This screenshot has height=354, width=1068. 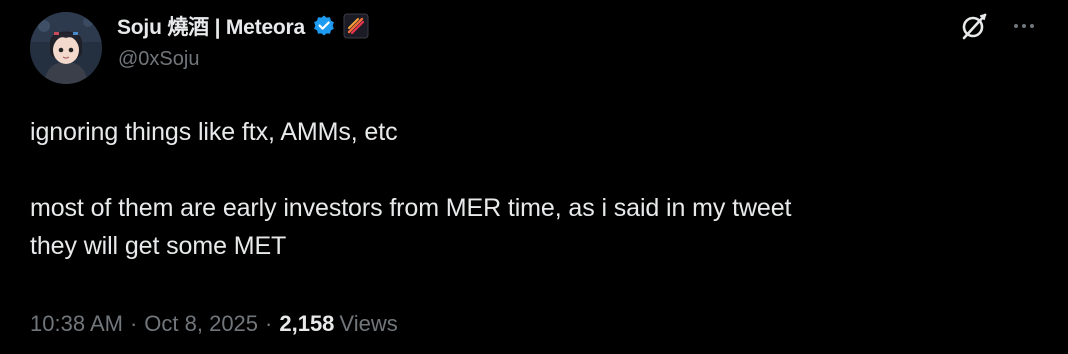 What do you see at coordinates (211, 26) in the screenshot?
I see `display-name: Soju 燒酒 | Meteora` at bounding box center [211, 26].